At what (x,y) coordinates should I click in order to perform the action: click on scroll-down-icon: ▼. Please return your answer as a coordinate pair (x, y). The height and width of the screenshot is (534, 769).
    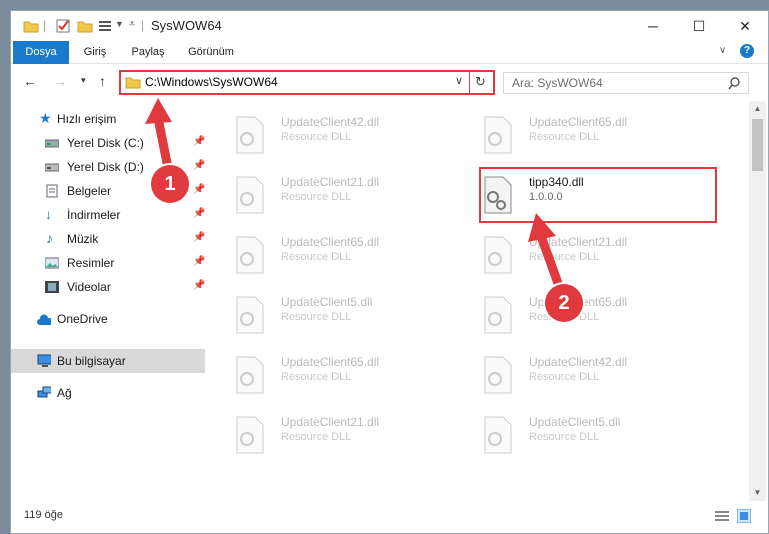
    Looking at the image, I should click on (757, 493).